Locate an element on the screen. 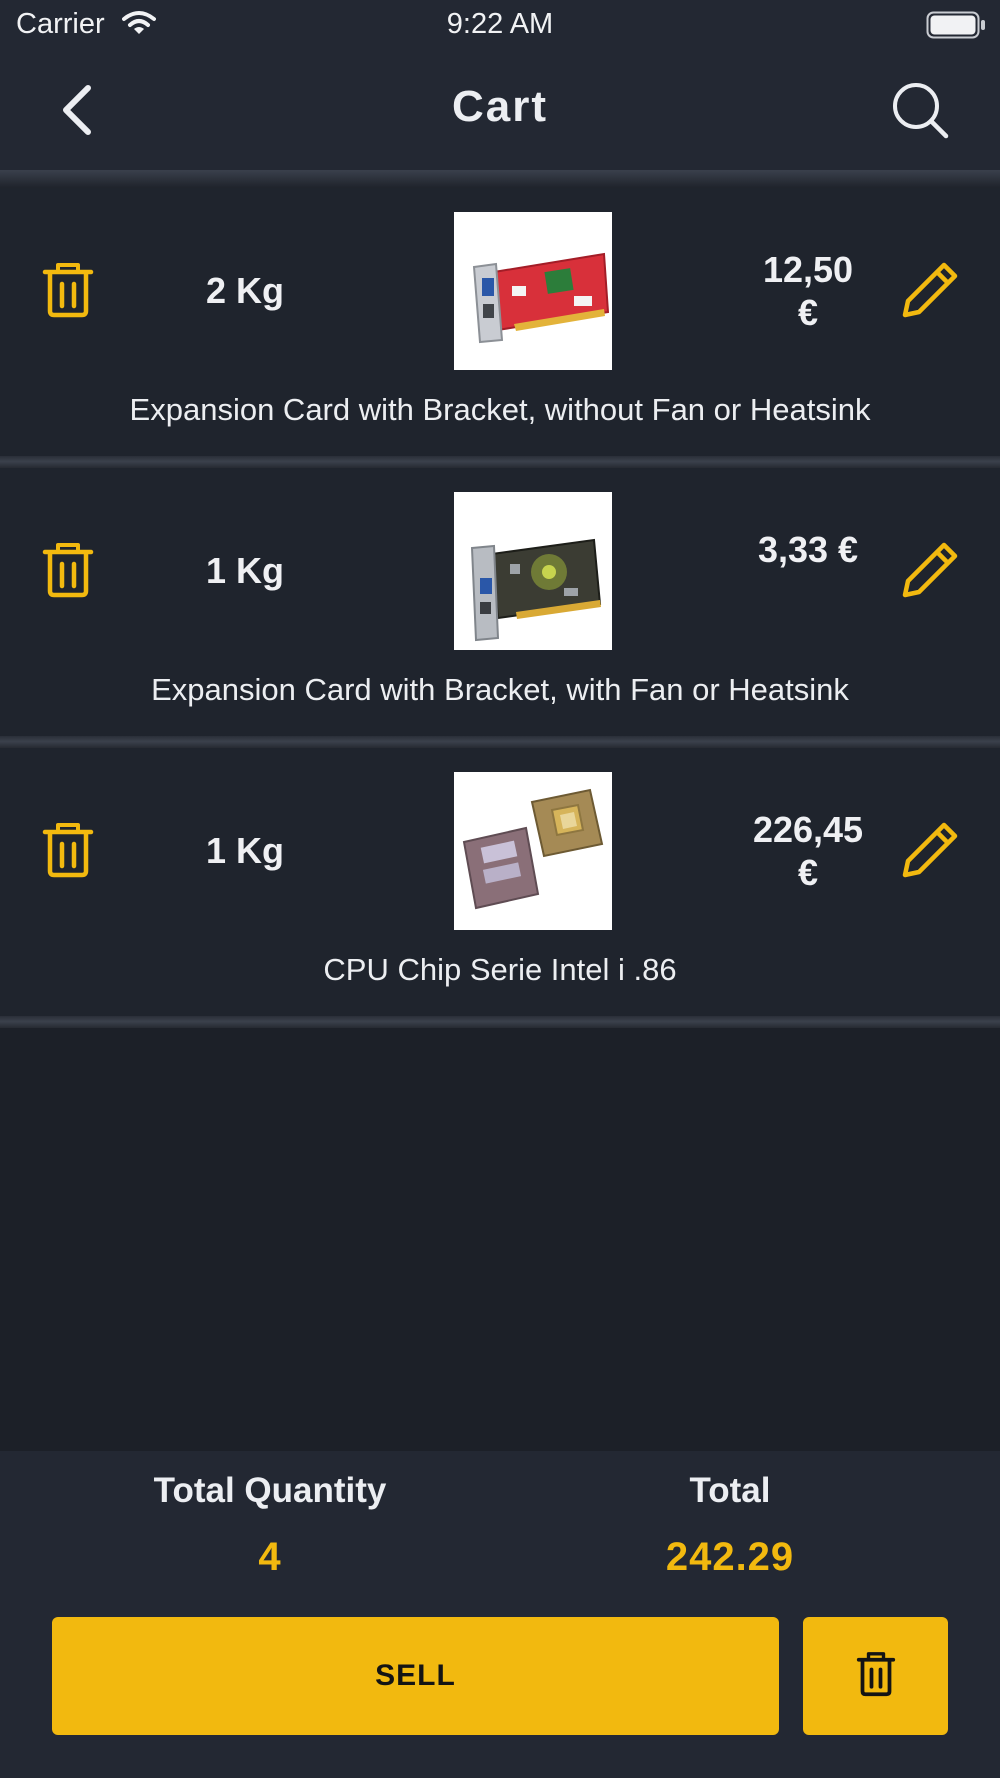  search-icon is located at coordinates (921, 111).